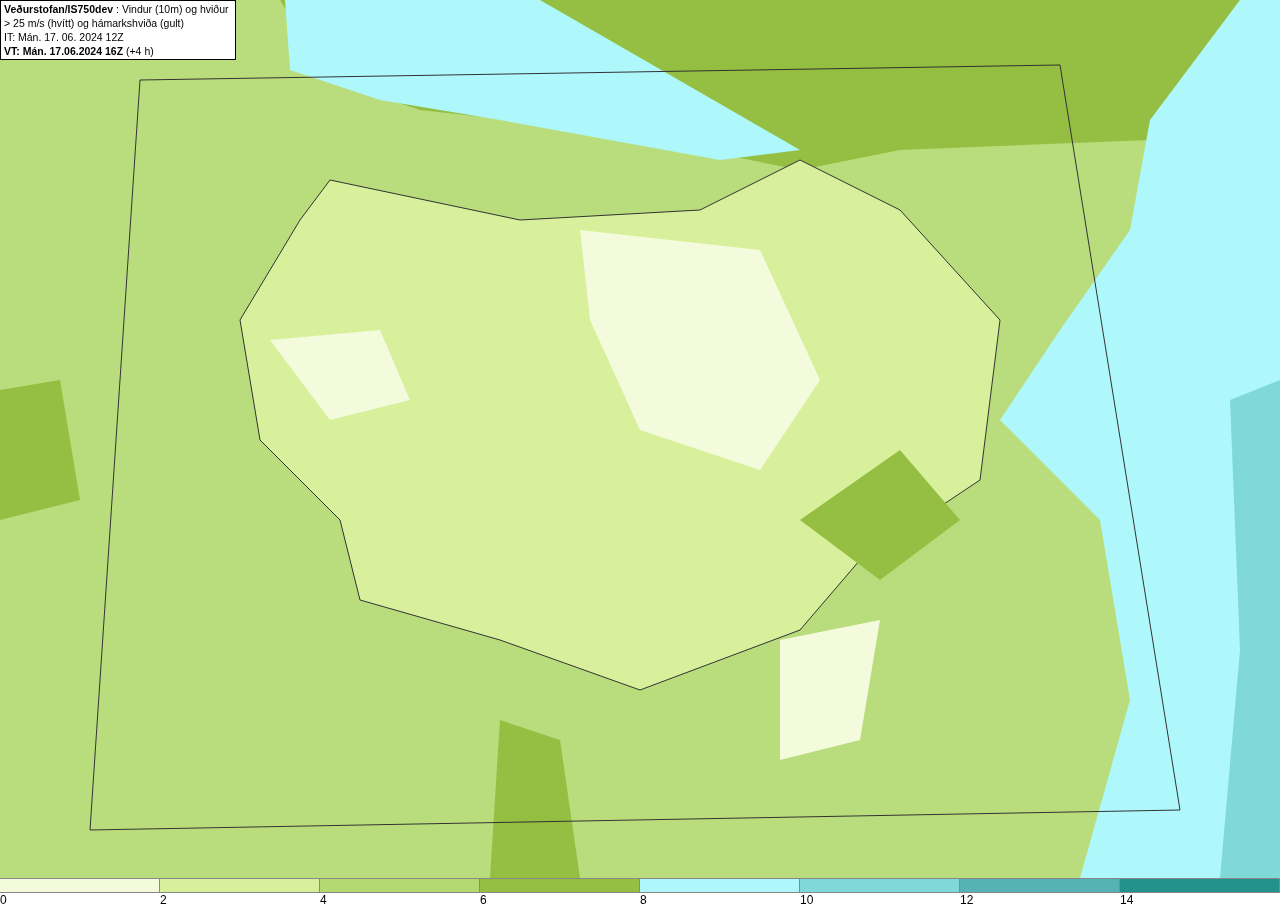 The height and width of the screenshot is (908, 1280). I want to click on legend-tick-label: 2, so click(163, 900).